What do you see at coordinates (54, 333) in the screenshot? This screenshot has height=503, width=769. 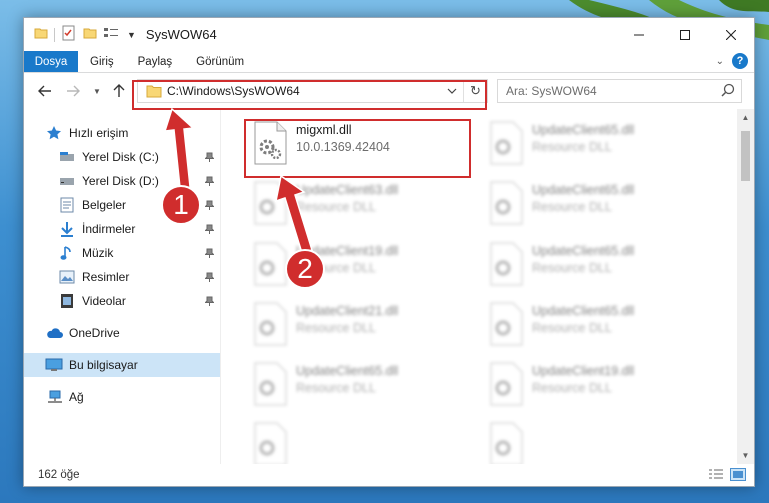 I see `cloud-icon` at bounding box center [54, 333].